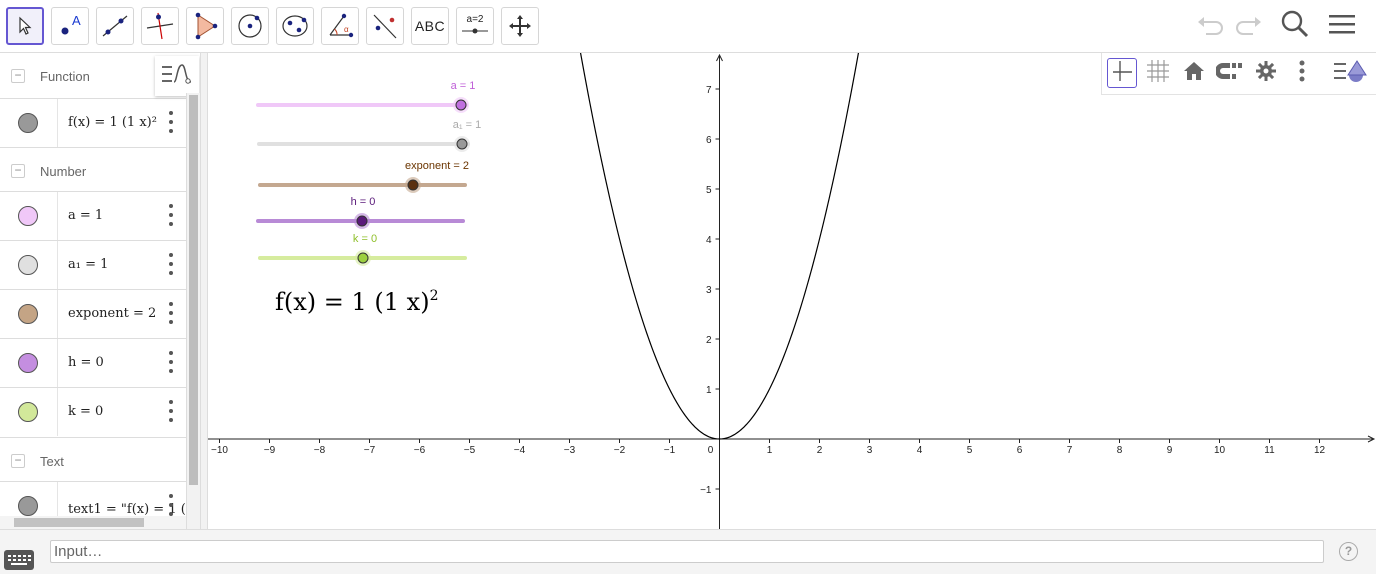 The height and width of the screenshot is (574, 1376). Describe the element at coordinates (205, 26) in the screenshot. I see `polygon-tool-button` at that location.